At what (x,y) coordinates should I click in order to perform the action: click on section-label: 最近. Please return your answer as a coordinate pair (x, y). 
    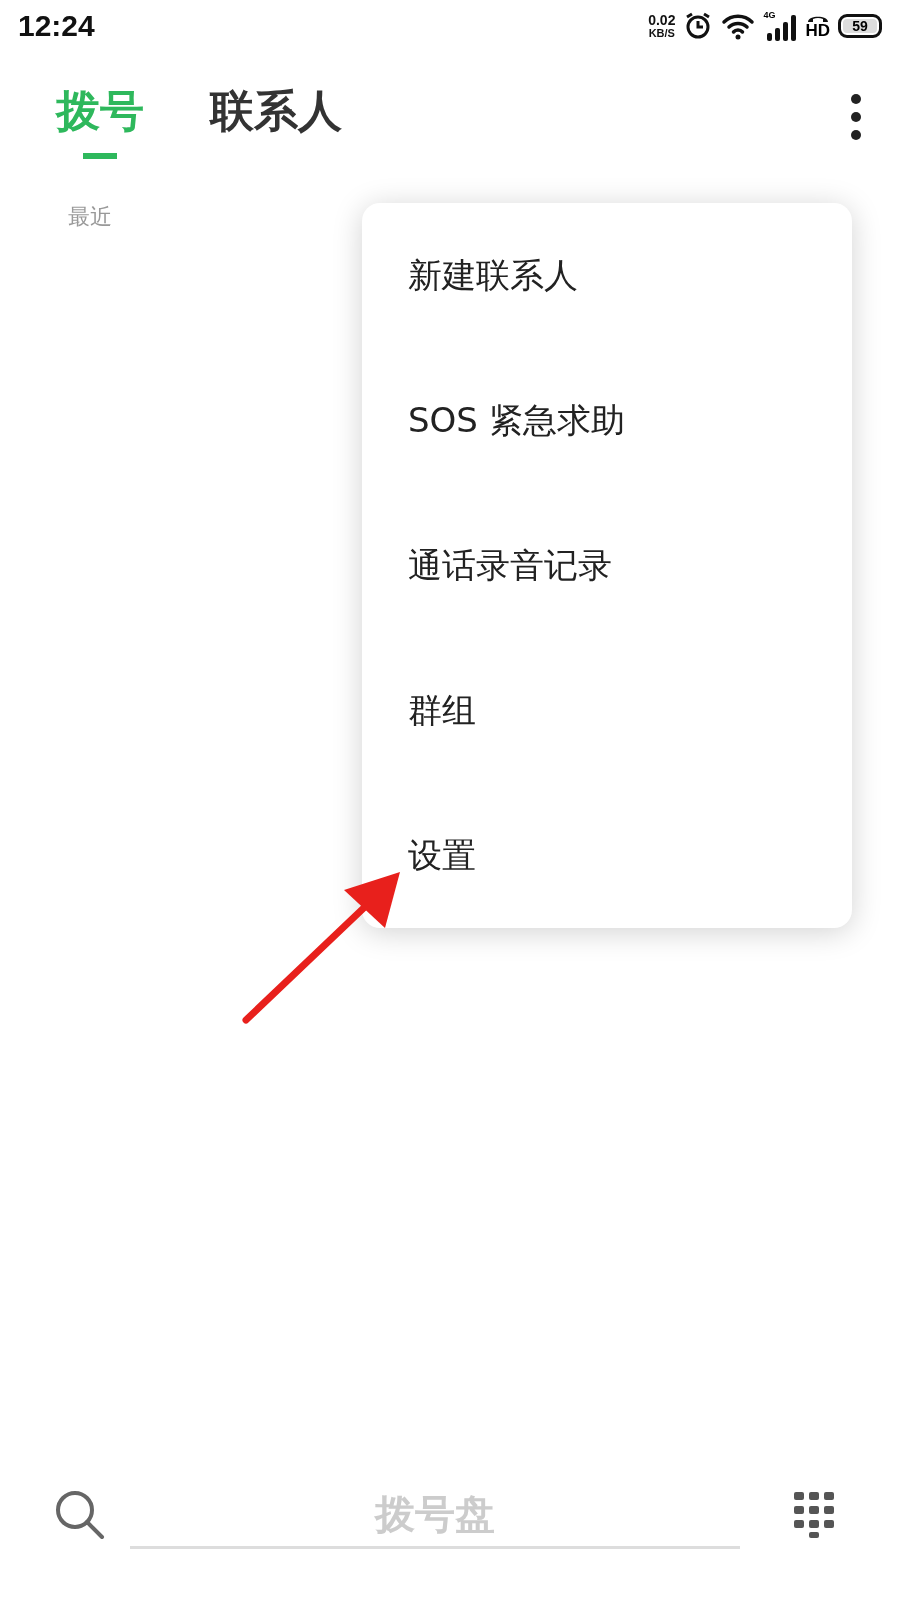
    Looking at the image, I should click on (89, 217).